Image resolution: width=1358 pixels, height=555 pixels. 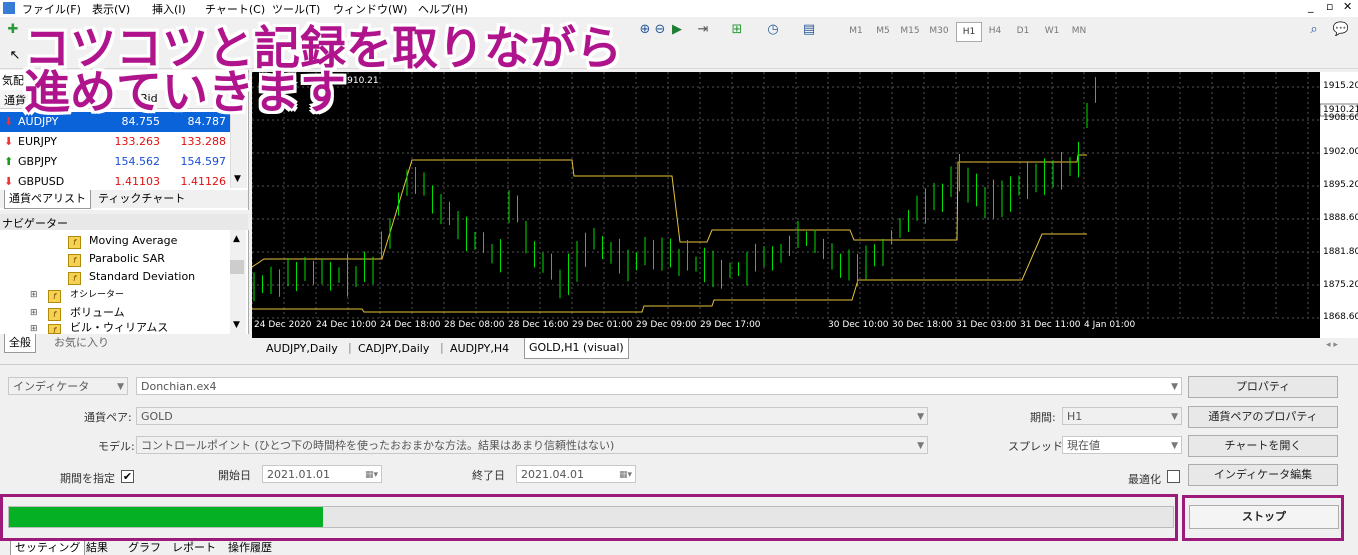 What do you see at coordinates (1263, 417) in the screenshot?
I see `symbol-properties-button: 通貨ペアのプロパティ` at bounding box center [1263, 417].